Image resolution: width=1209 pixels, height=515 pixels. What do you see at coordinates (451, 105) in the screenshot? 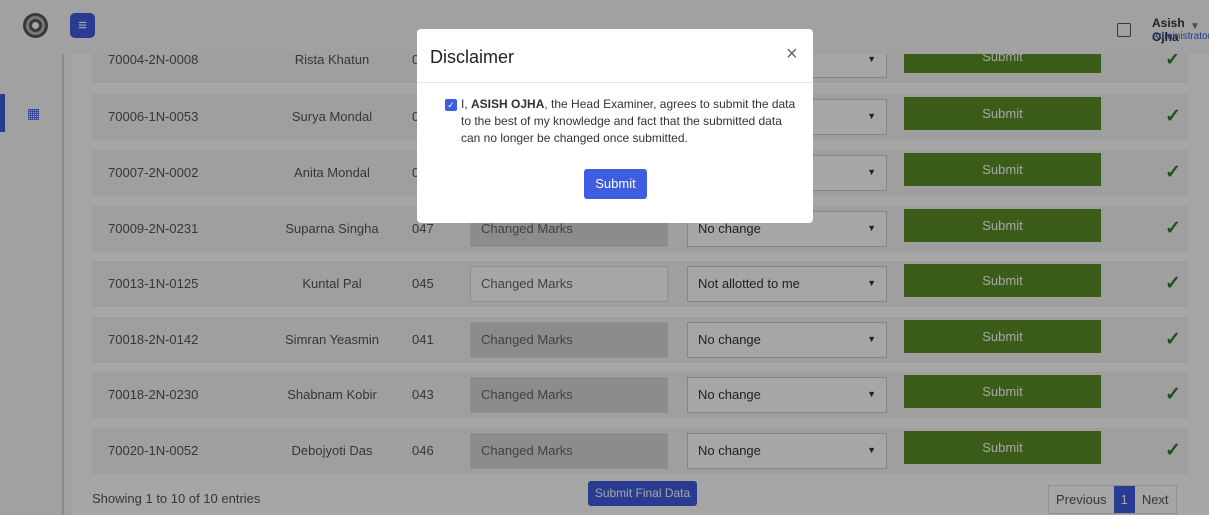
I see `agree-checkbox: ✓` at bounding box center [451, 105].